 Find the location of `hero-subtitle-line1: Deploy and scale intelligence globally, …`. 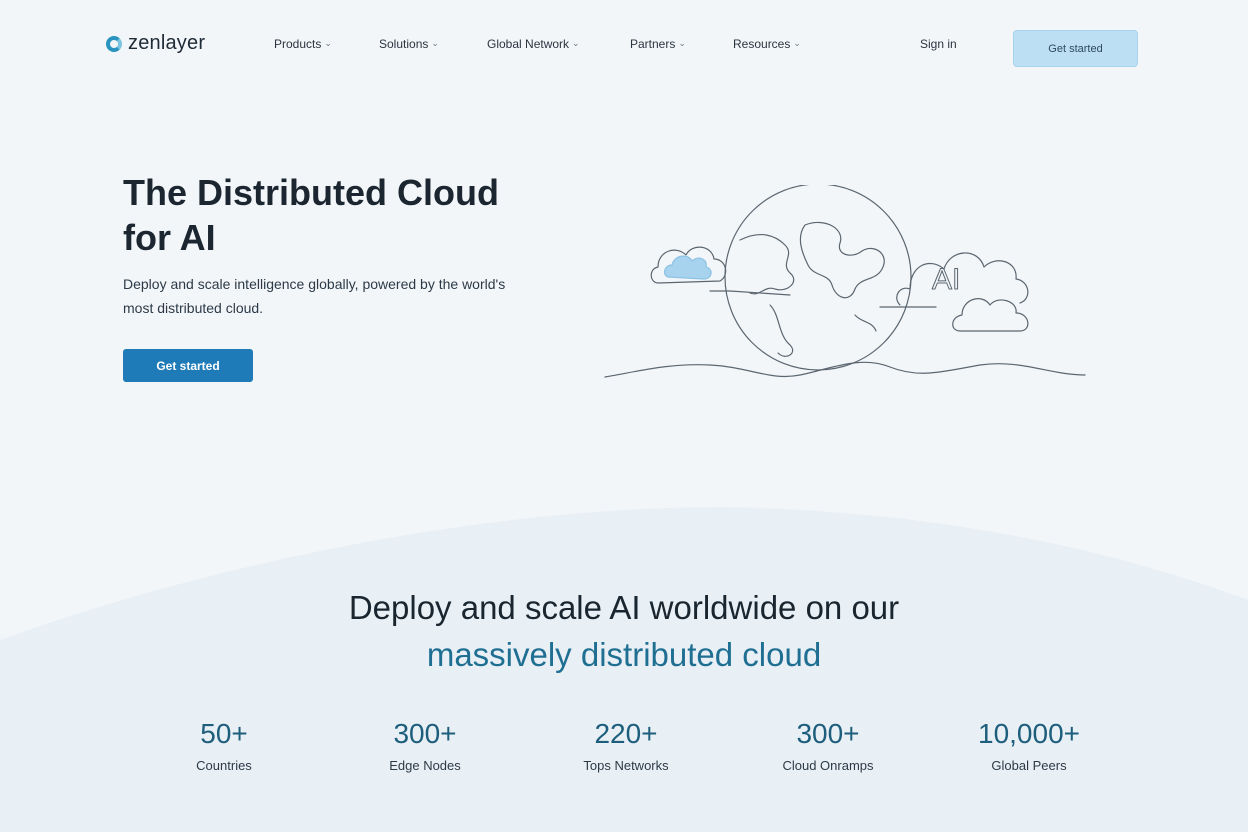

hero-subtitle-line1: Deploy and scale intelligence globally, … is located at coordinates (314, 284).